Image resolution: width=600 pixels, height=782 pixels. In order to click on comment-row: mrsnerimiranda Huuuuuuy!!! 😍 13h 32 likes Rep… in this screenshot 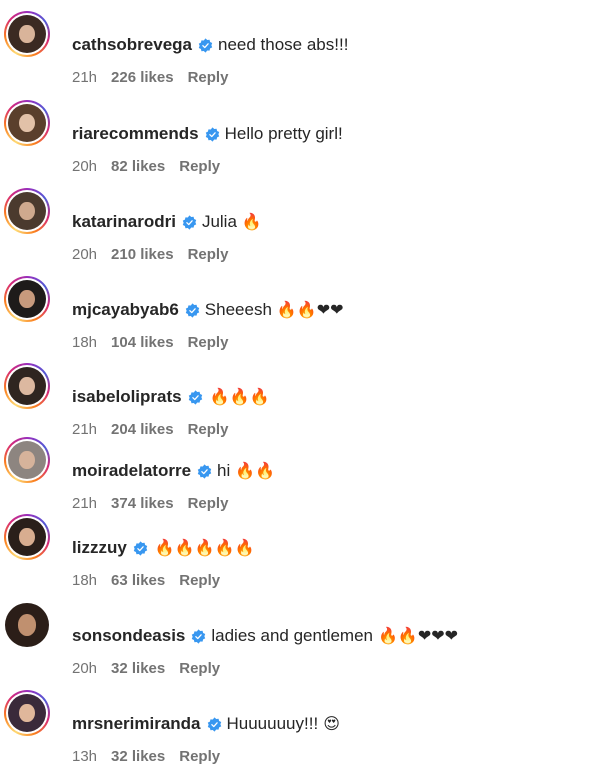, I will do `click(300, 726)`.